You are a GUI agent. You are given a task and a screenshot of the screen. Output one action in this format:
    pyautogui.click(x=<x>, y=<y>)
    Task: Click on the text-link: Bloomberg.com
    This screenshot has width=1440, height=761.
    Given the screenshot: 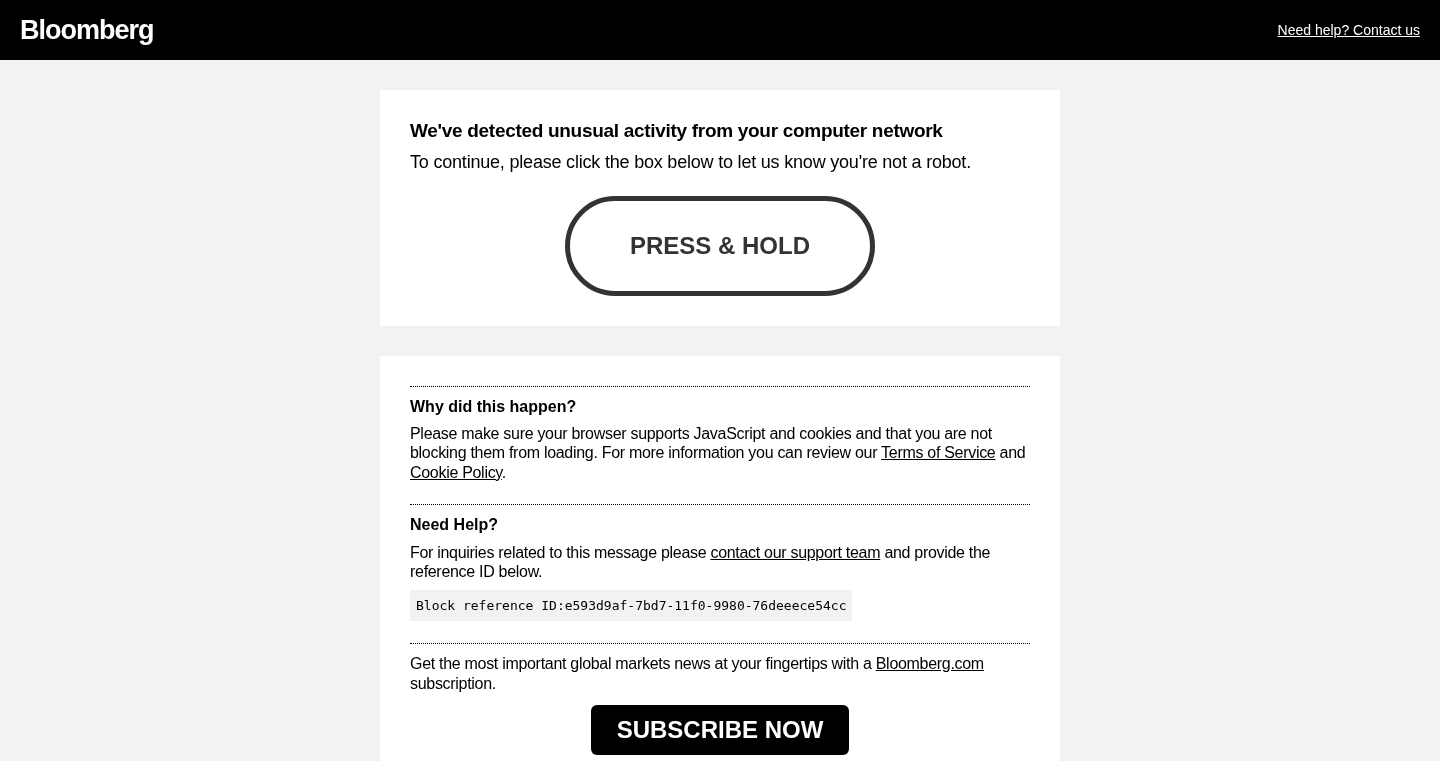 What is the action you would take?
    pyautogui.click(x=929, y=664)
    